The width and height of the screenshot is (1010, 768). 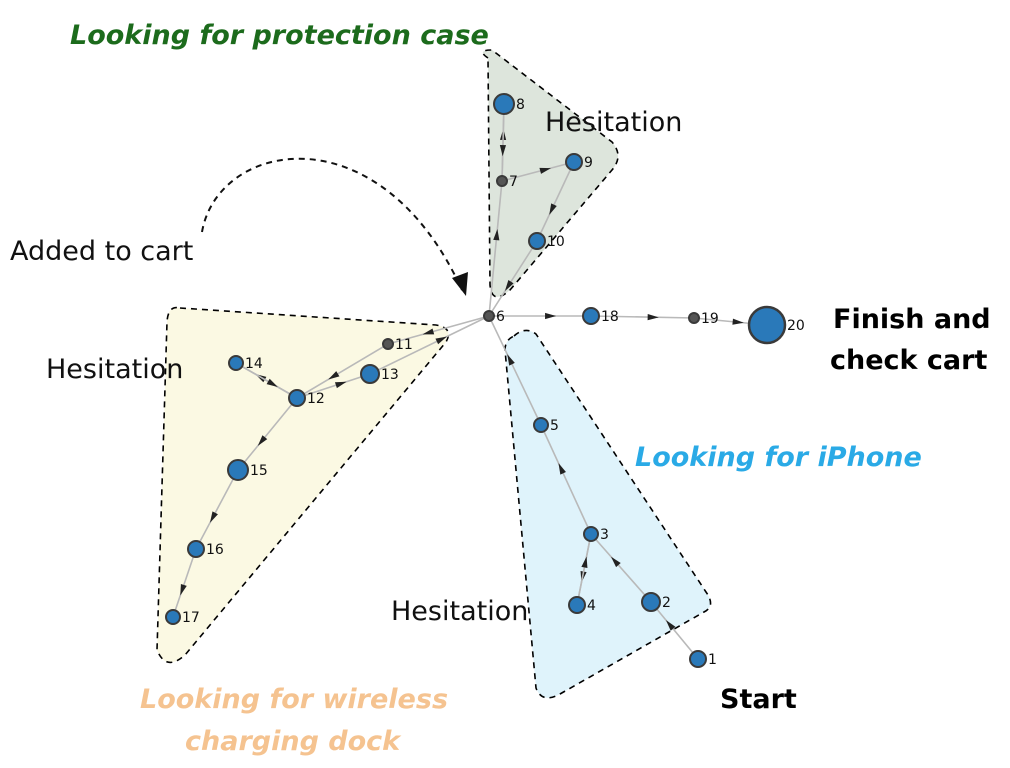 What do you see at coordinates (604, 535) in the screenshot?
I see `node-label-3: 3` at bounding box center [604, 535].